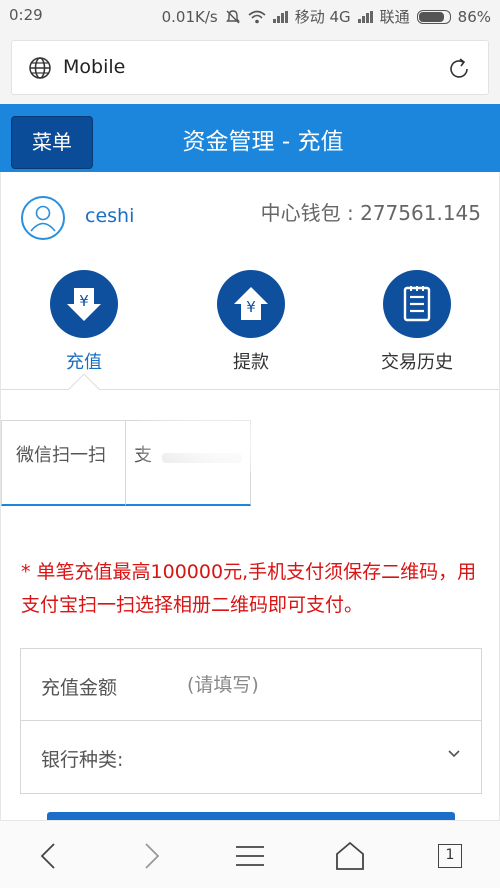 This screenshot has width=500, height=888. Describe the element at coordinates (370, 213) in the screenshot. I see `wallet-balance: 中心钱包 : 277561.145` at that location.